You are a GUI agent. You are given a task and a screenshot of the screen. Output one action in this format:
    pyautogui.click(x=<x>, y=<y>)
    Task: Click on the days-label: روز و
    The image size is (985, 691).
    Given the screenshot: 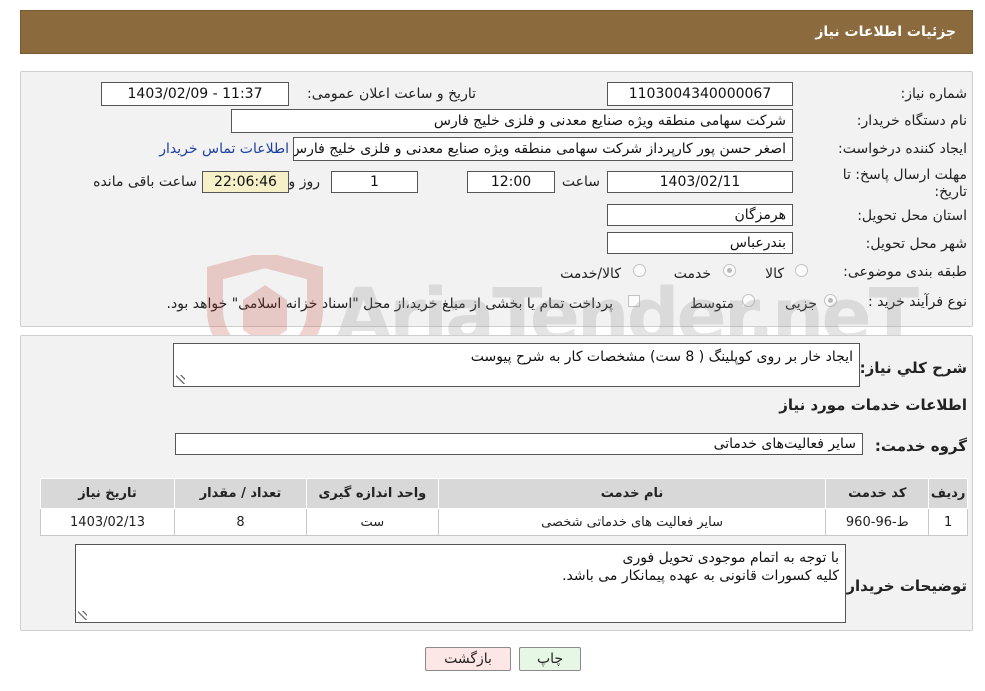 What is the action you would take?
    pyautogui.click(x=304, y=182)
    